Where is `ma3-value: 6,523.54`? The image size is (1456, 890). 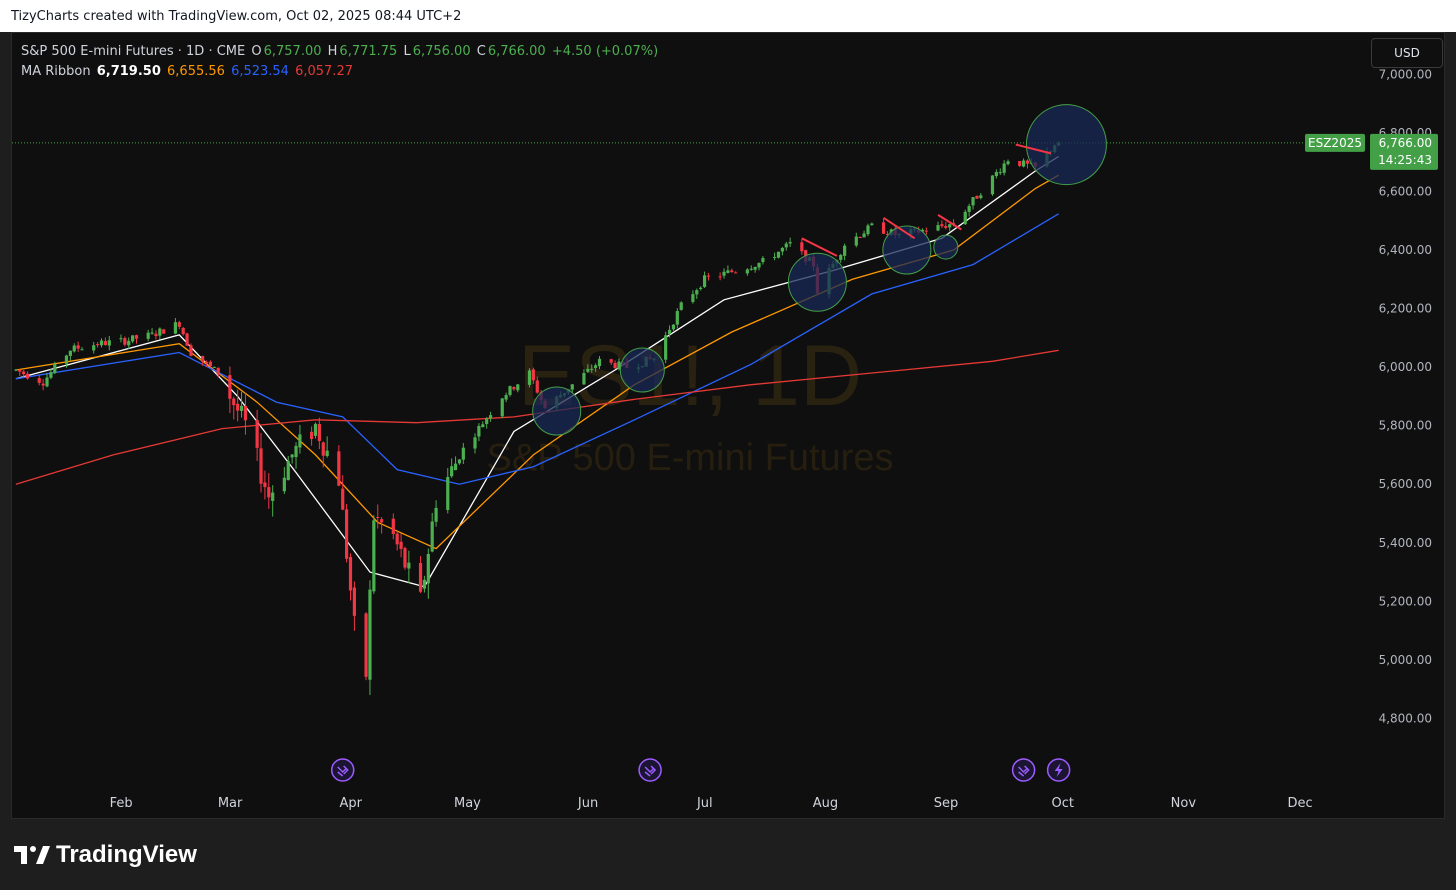 ma3-value: 6,523.54 is located at coordinates (260, 71).